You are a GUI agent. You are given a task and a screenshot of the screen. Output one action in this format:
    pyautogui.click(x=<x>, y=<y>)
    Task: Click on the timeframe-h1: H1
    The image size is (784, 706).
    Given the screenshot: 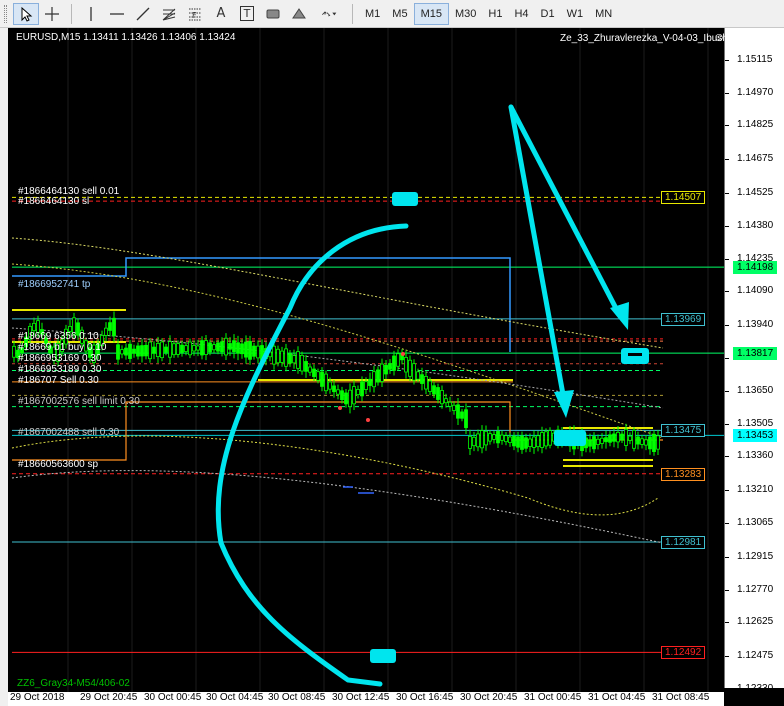 What is the action you would take?
    pyautogui.click(x=495, y=14)
    